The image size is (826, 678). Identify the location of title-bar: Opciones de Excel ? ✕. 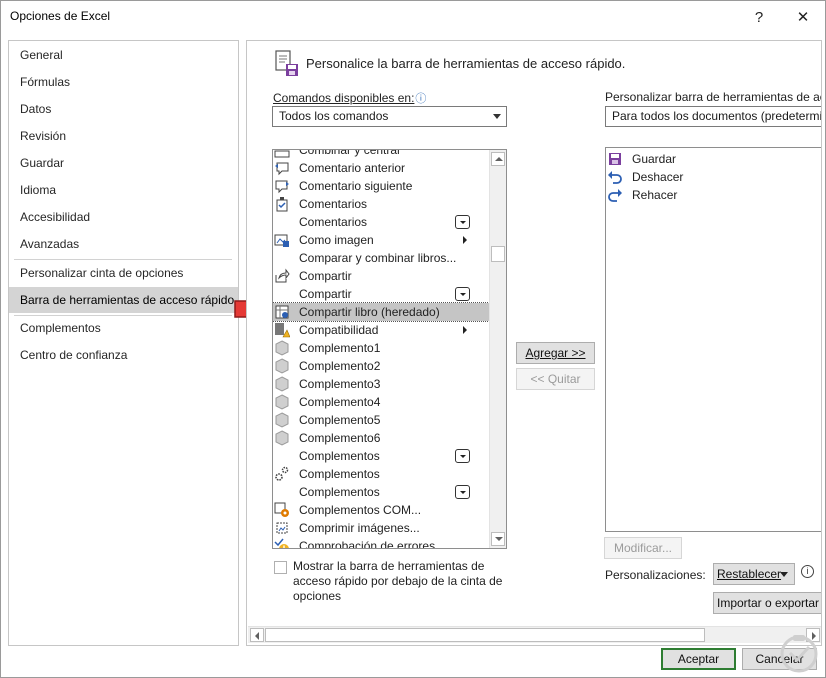
(413, 17).